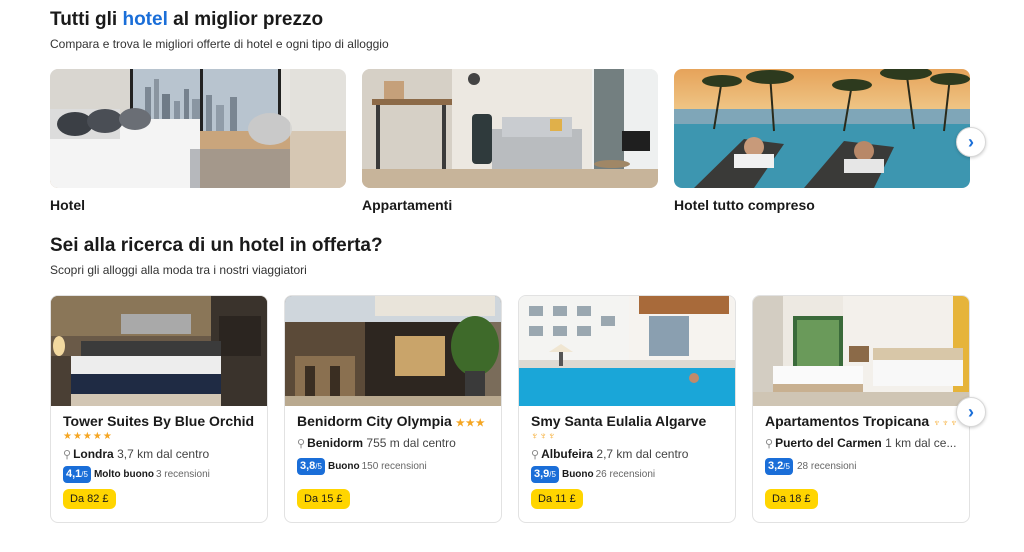  I want to click on section-title-offers: Sei alla ricerca di un hotel in offerta?, so click(216, 245).